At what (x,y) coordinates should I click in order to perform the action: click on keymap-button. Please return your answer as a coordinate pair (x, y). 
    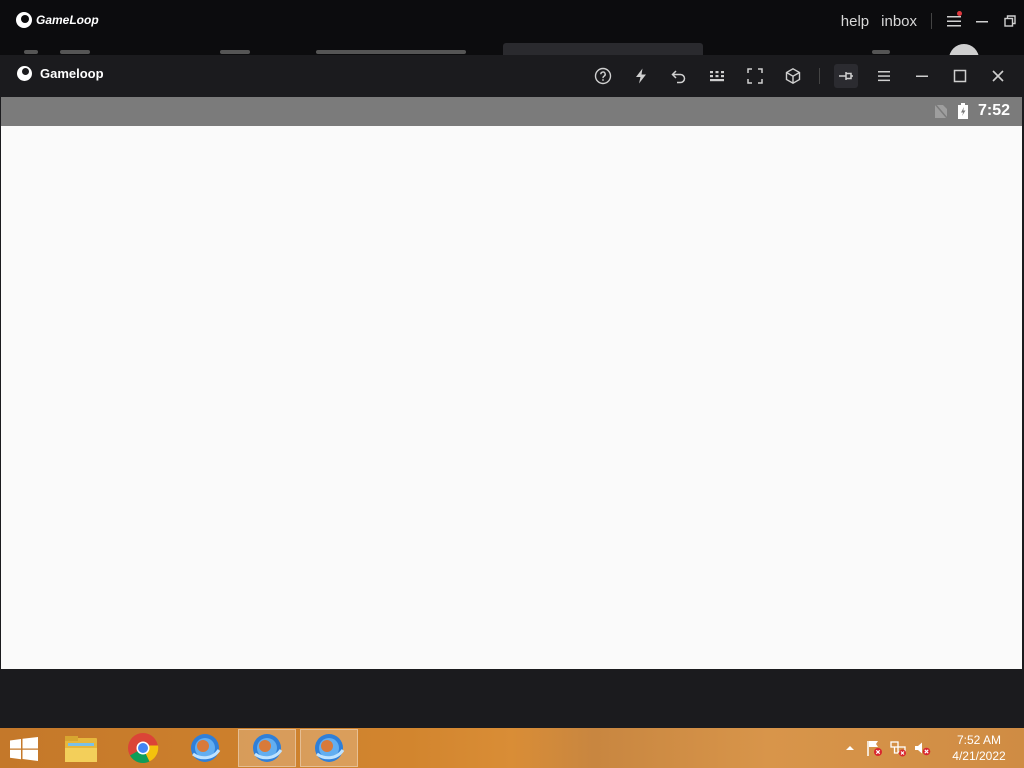
    Looking at the image, I should click on (717, 76).